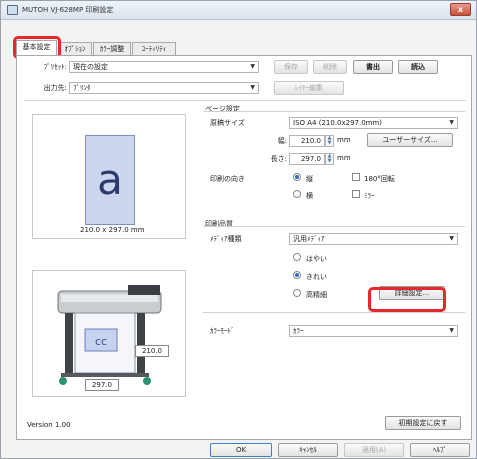 The height and width of the screenshot is (459, 477). Describe the element at coordinates (101, 341) in the screenshot. I see `svg-text: cc` at that location.